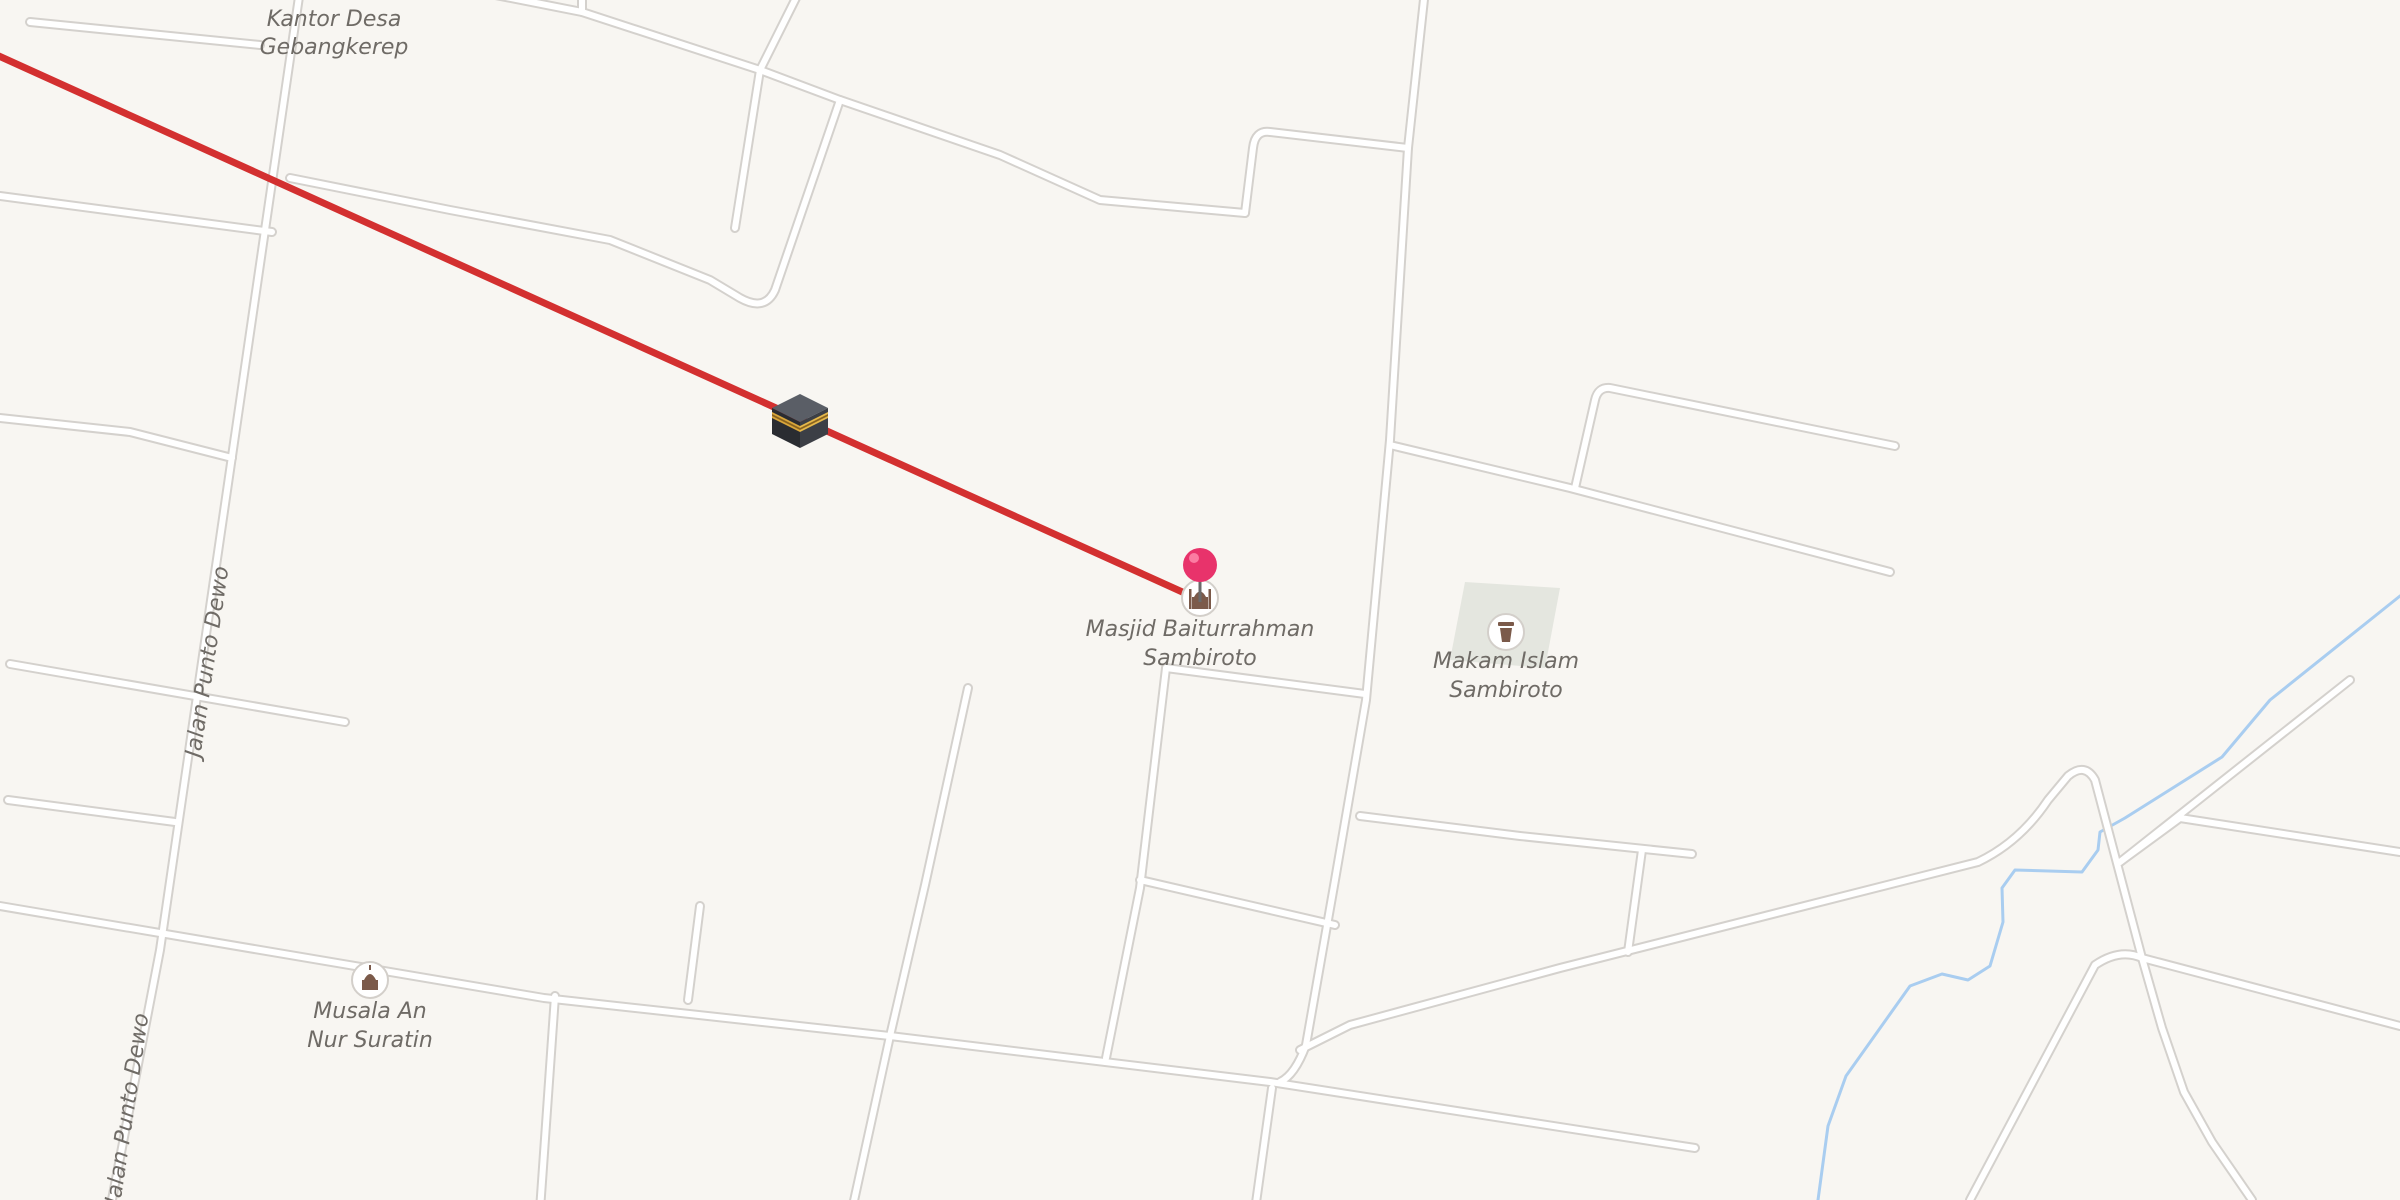 The height and width of the screenshot is (1200, 2400). Describe the element at coordinates (334, 19) in the screenshot. I see `poi-label-line1: Kantor Desa` at that location.